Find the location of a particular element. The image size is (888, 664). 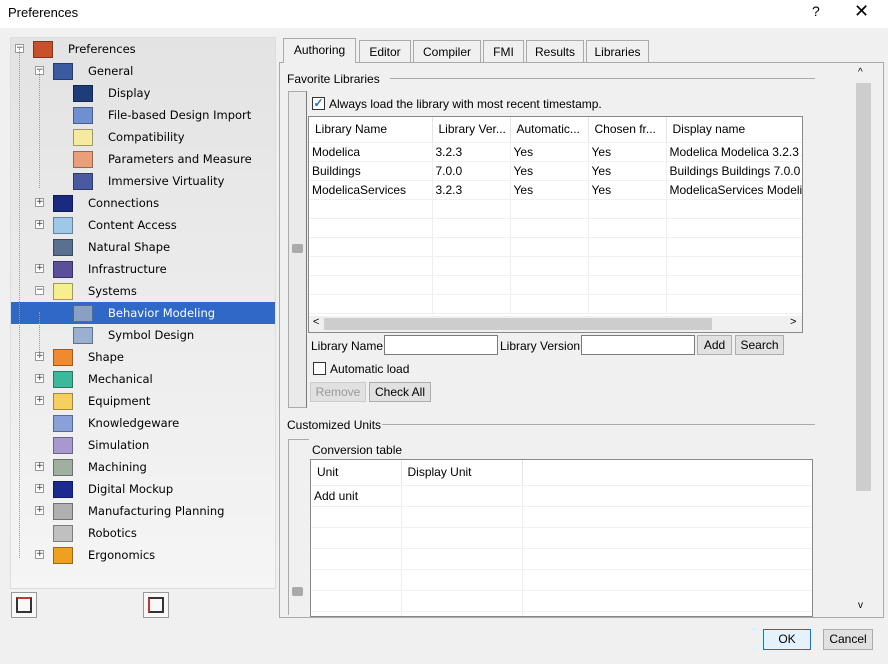

tree-item-label: Content Access is located at coordinates (132, 225).